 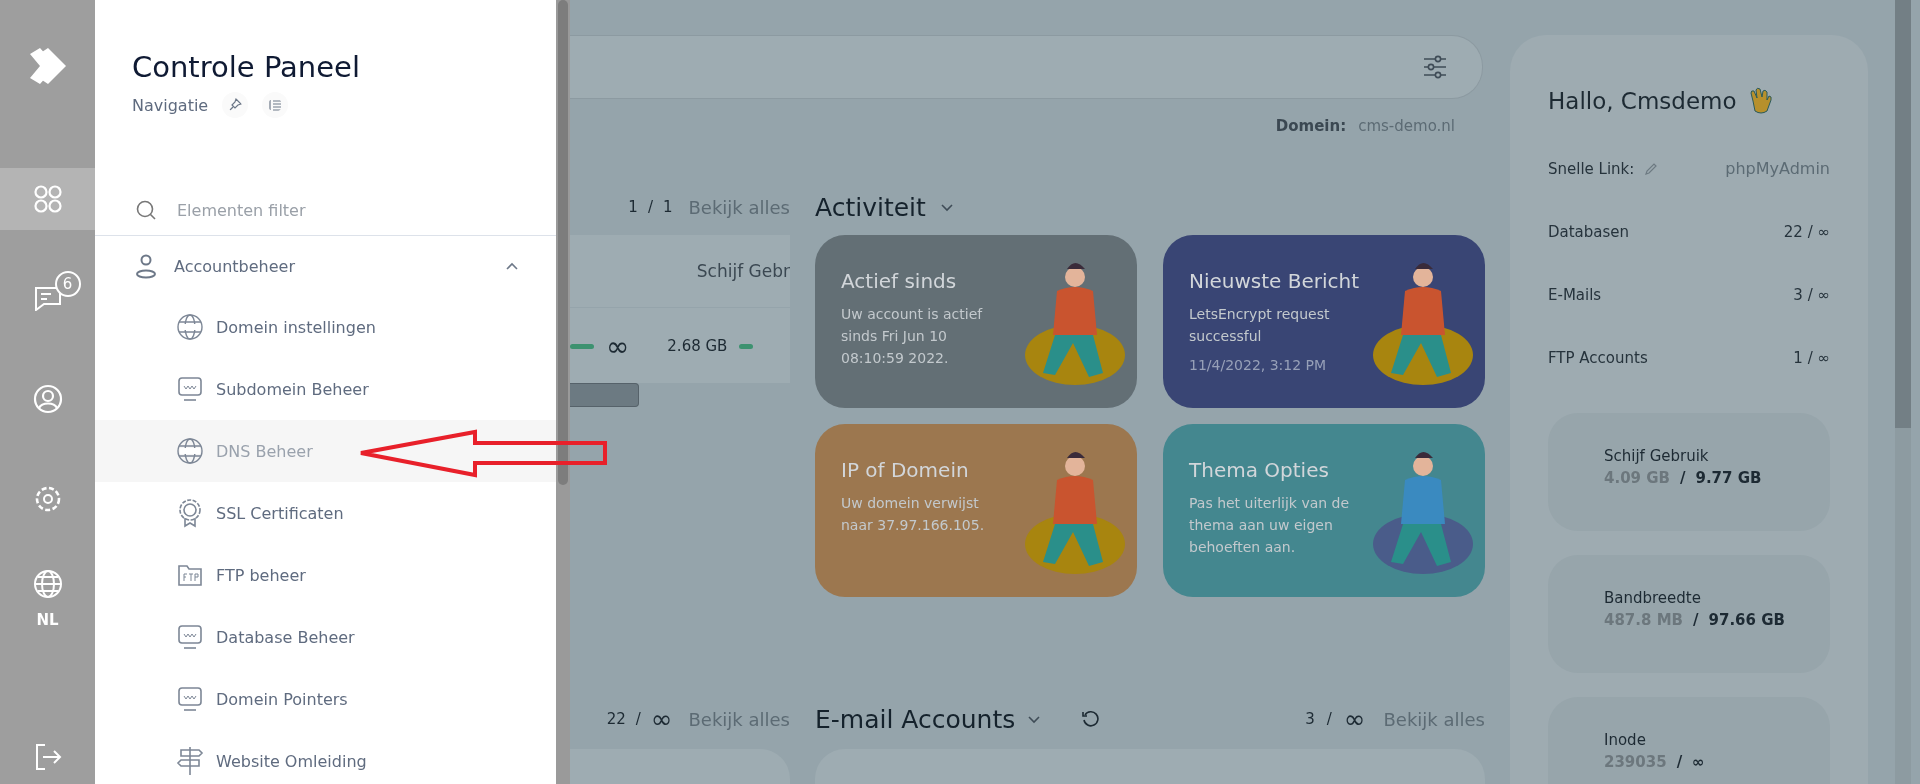 I want to click on menu-item: Domein instellingen, so click(x=326, y=327).